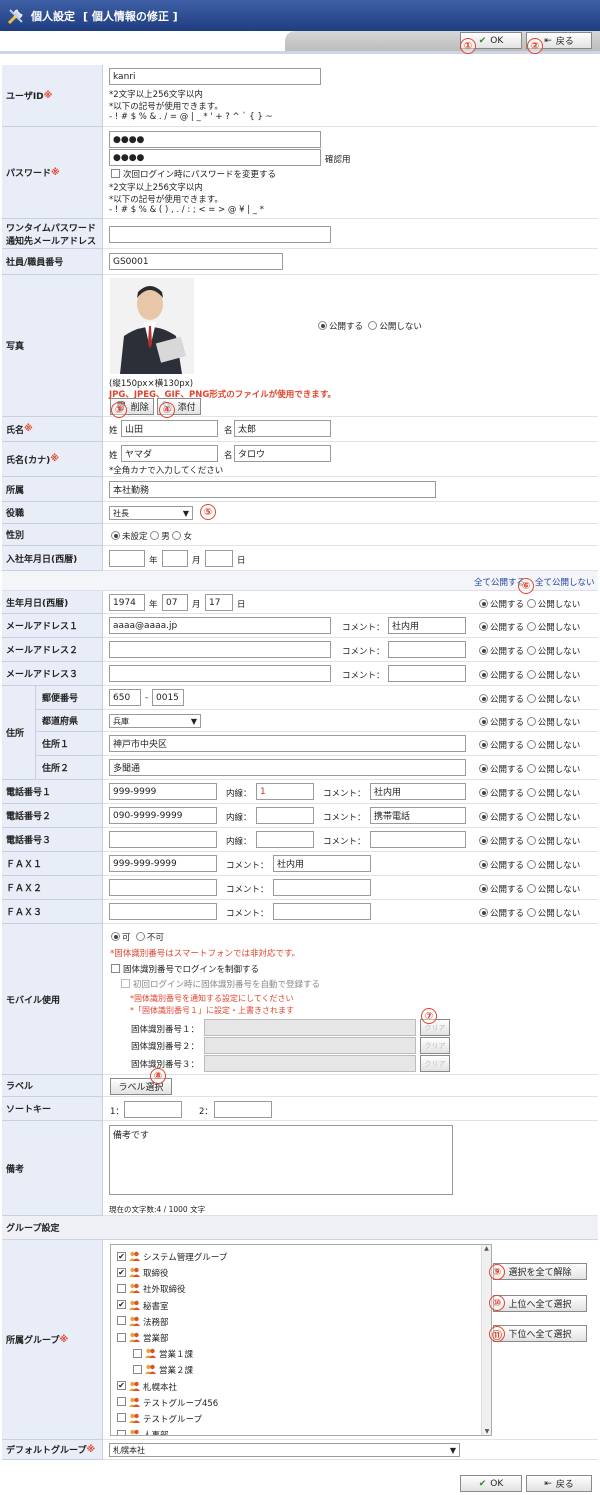 This screenshot has width=600, height=1495. What do you see at coordinates (435, 1045) in the screenshot?
I see `mobile-id2-clear-button: クリア` at bounding box center [435, 1045].